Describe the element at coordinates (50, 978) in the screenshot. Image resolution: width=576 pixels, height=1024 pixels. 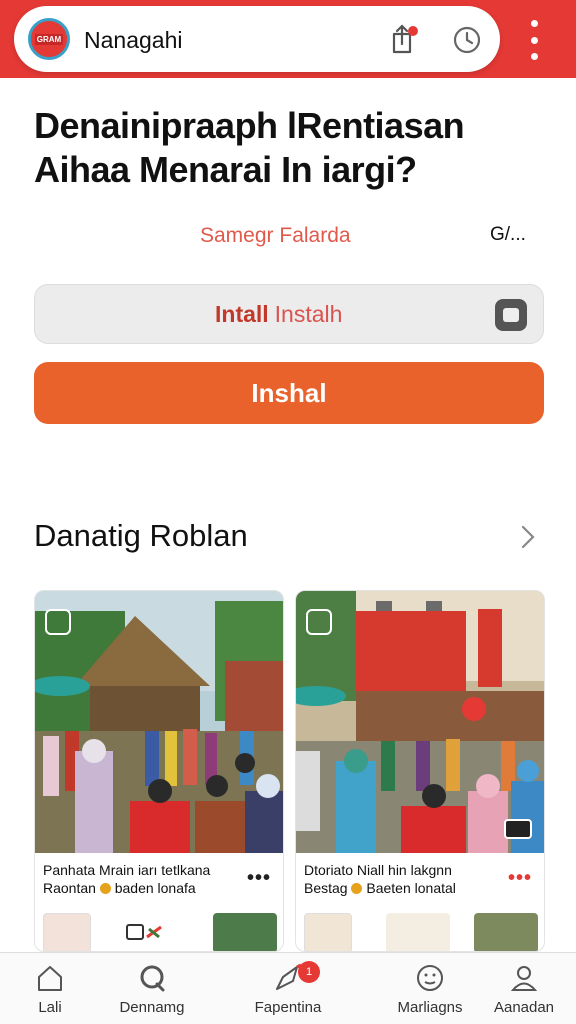
I see `home-icon` at that location.